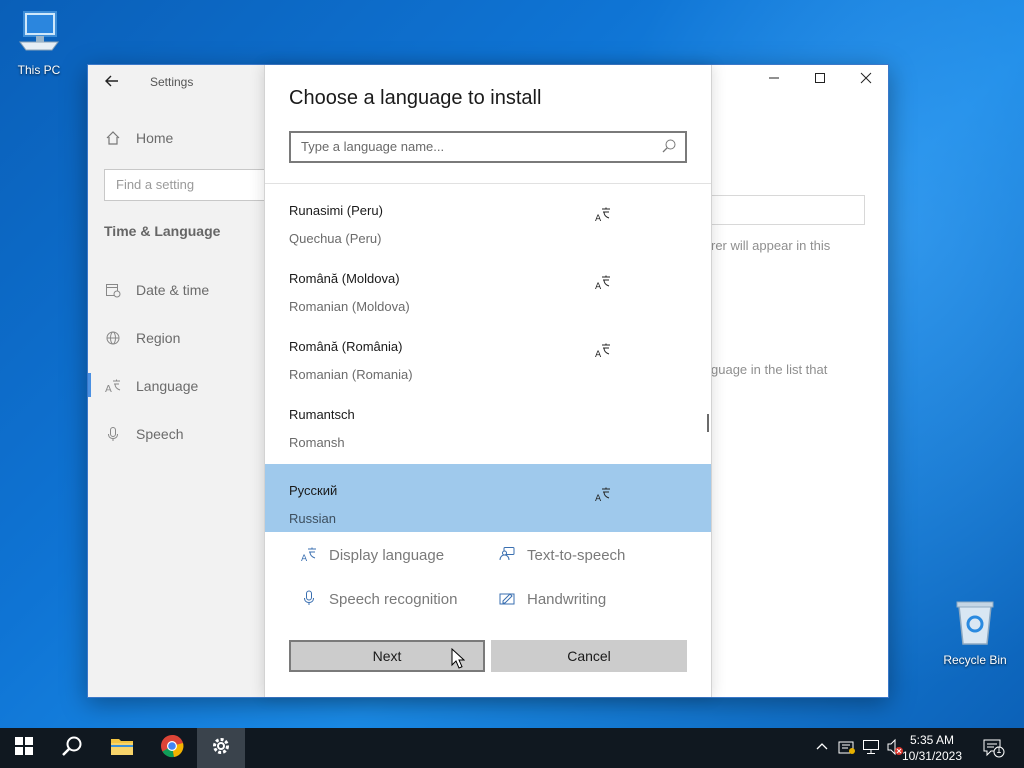  What do you see at coordinates (488, 498) in the screenshot?
I see `list-item-selected: Русский Russian A` at bounding box center [488, 498].